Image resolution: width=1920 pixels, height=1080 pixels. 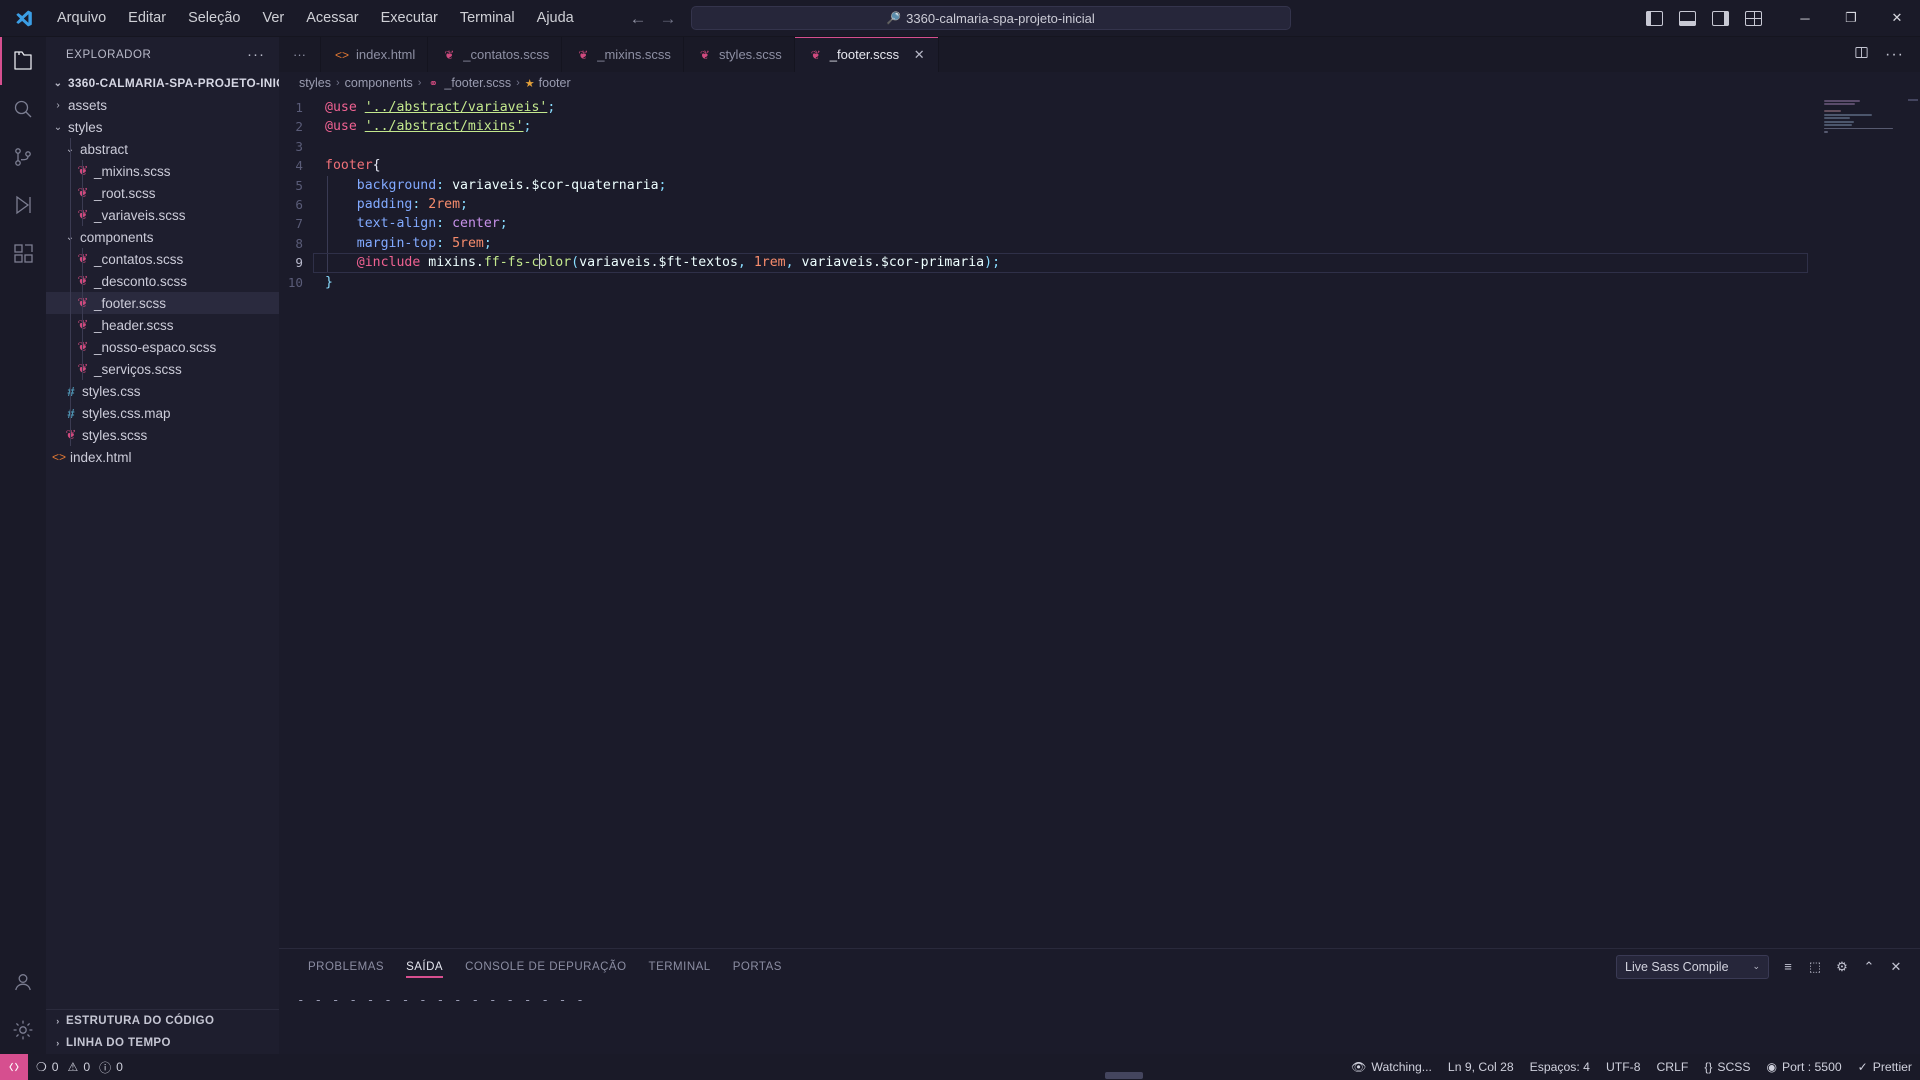 I want to click on breadcrumb-item-footer-scss: ⚭ _footer.scss, so click(x=468, y=83).